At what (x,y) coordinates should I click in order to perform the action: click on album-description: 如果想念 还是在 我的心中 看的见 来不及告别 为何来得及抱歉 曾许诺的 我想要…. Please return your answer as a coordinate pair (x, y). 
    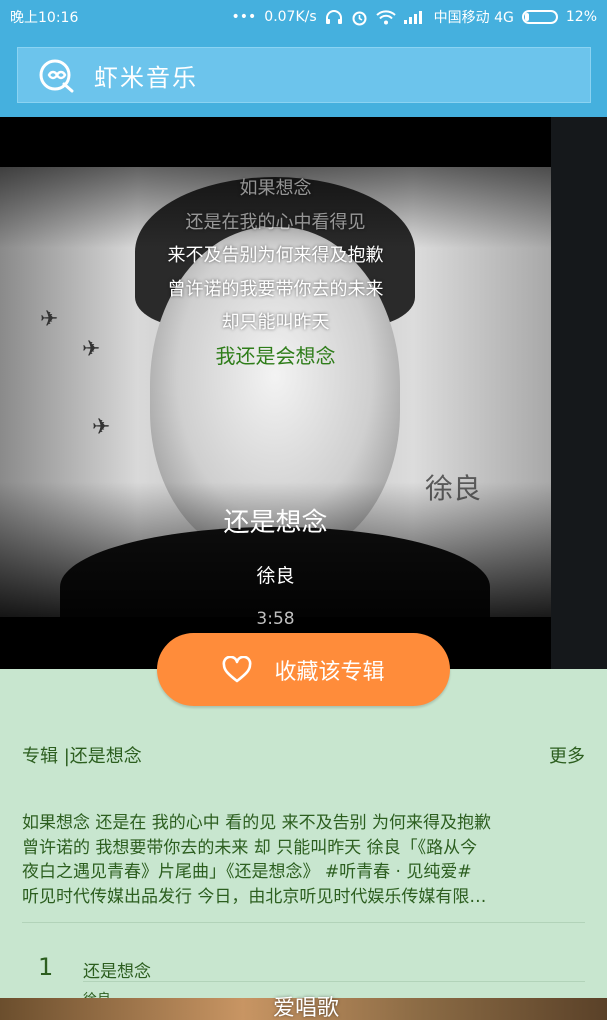
    Looking at the image, I should click on (303, 860).